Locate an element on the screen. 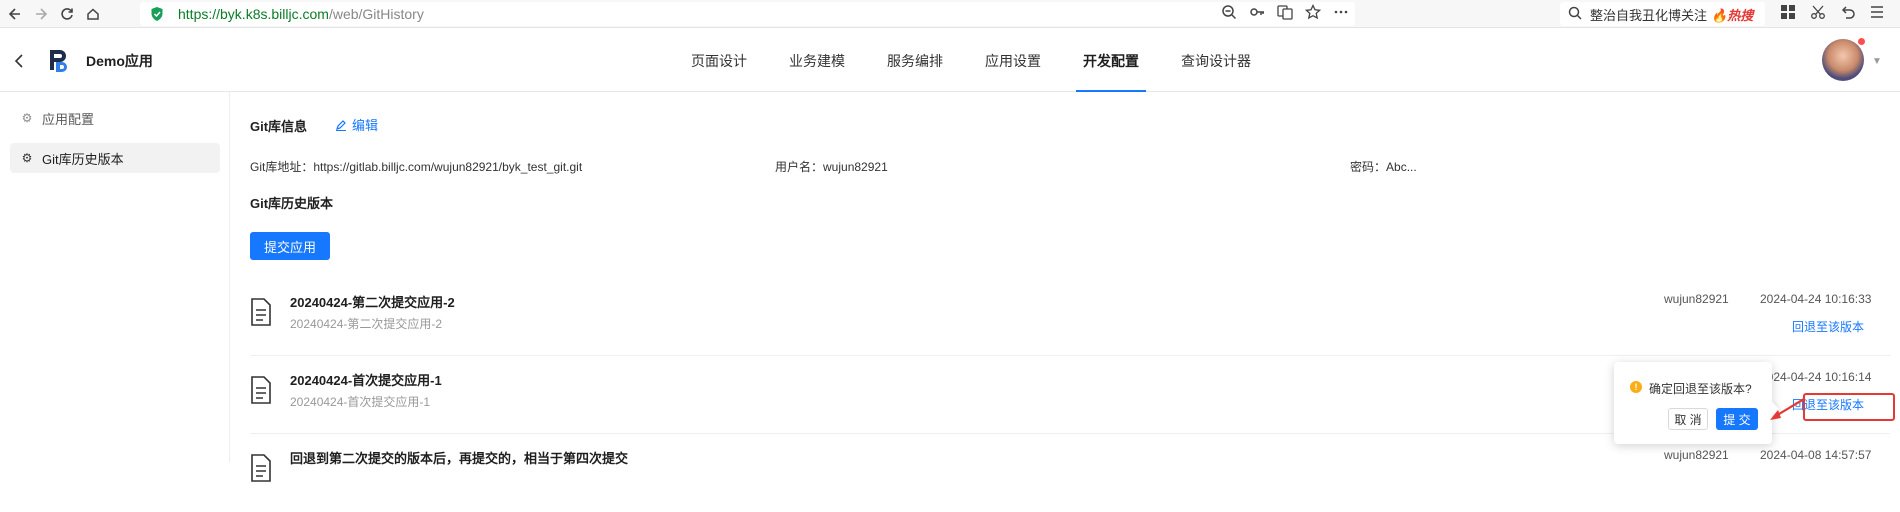 The height and width of the screenshot is (512, 1900). nav-service-orchestration: 服务编排 is located at coordinates (915, 60).